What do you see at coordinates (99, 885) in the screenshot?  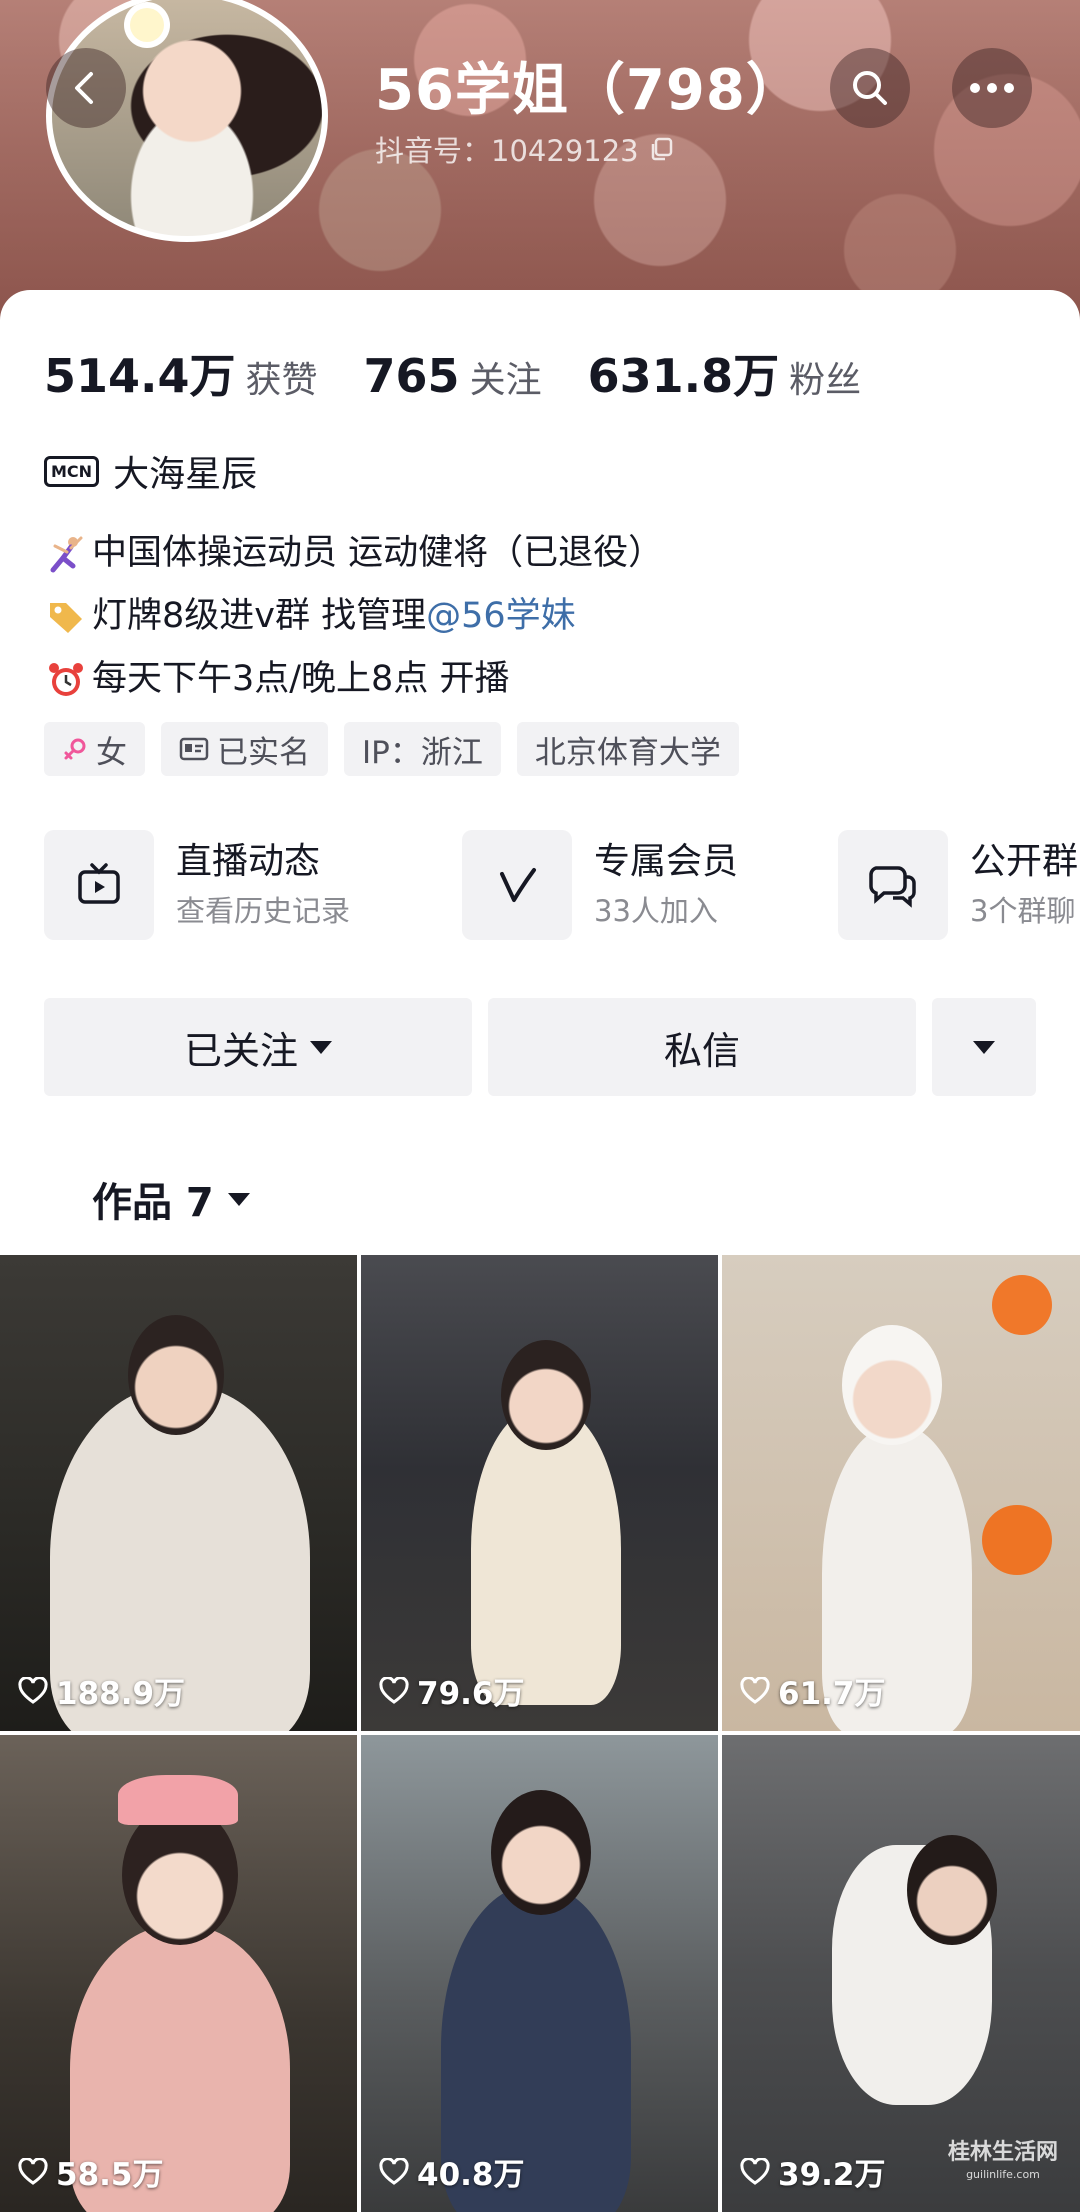 I see `tv-icon` at bounding box center [99, 885].